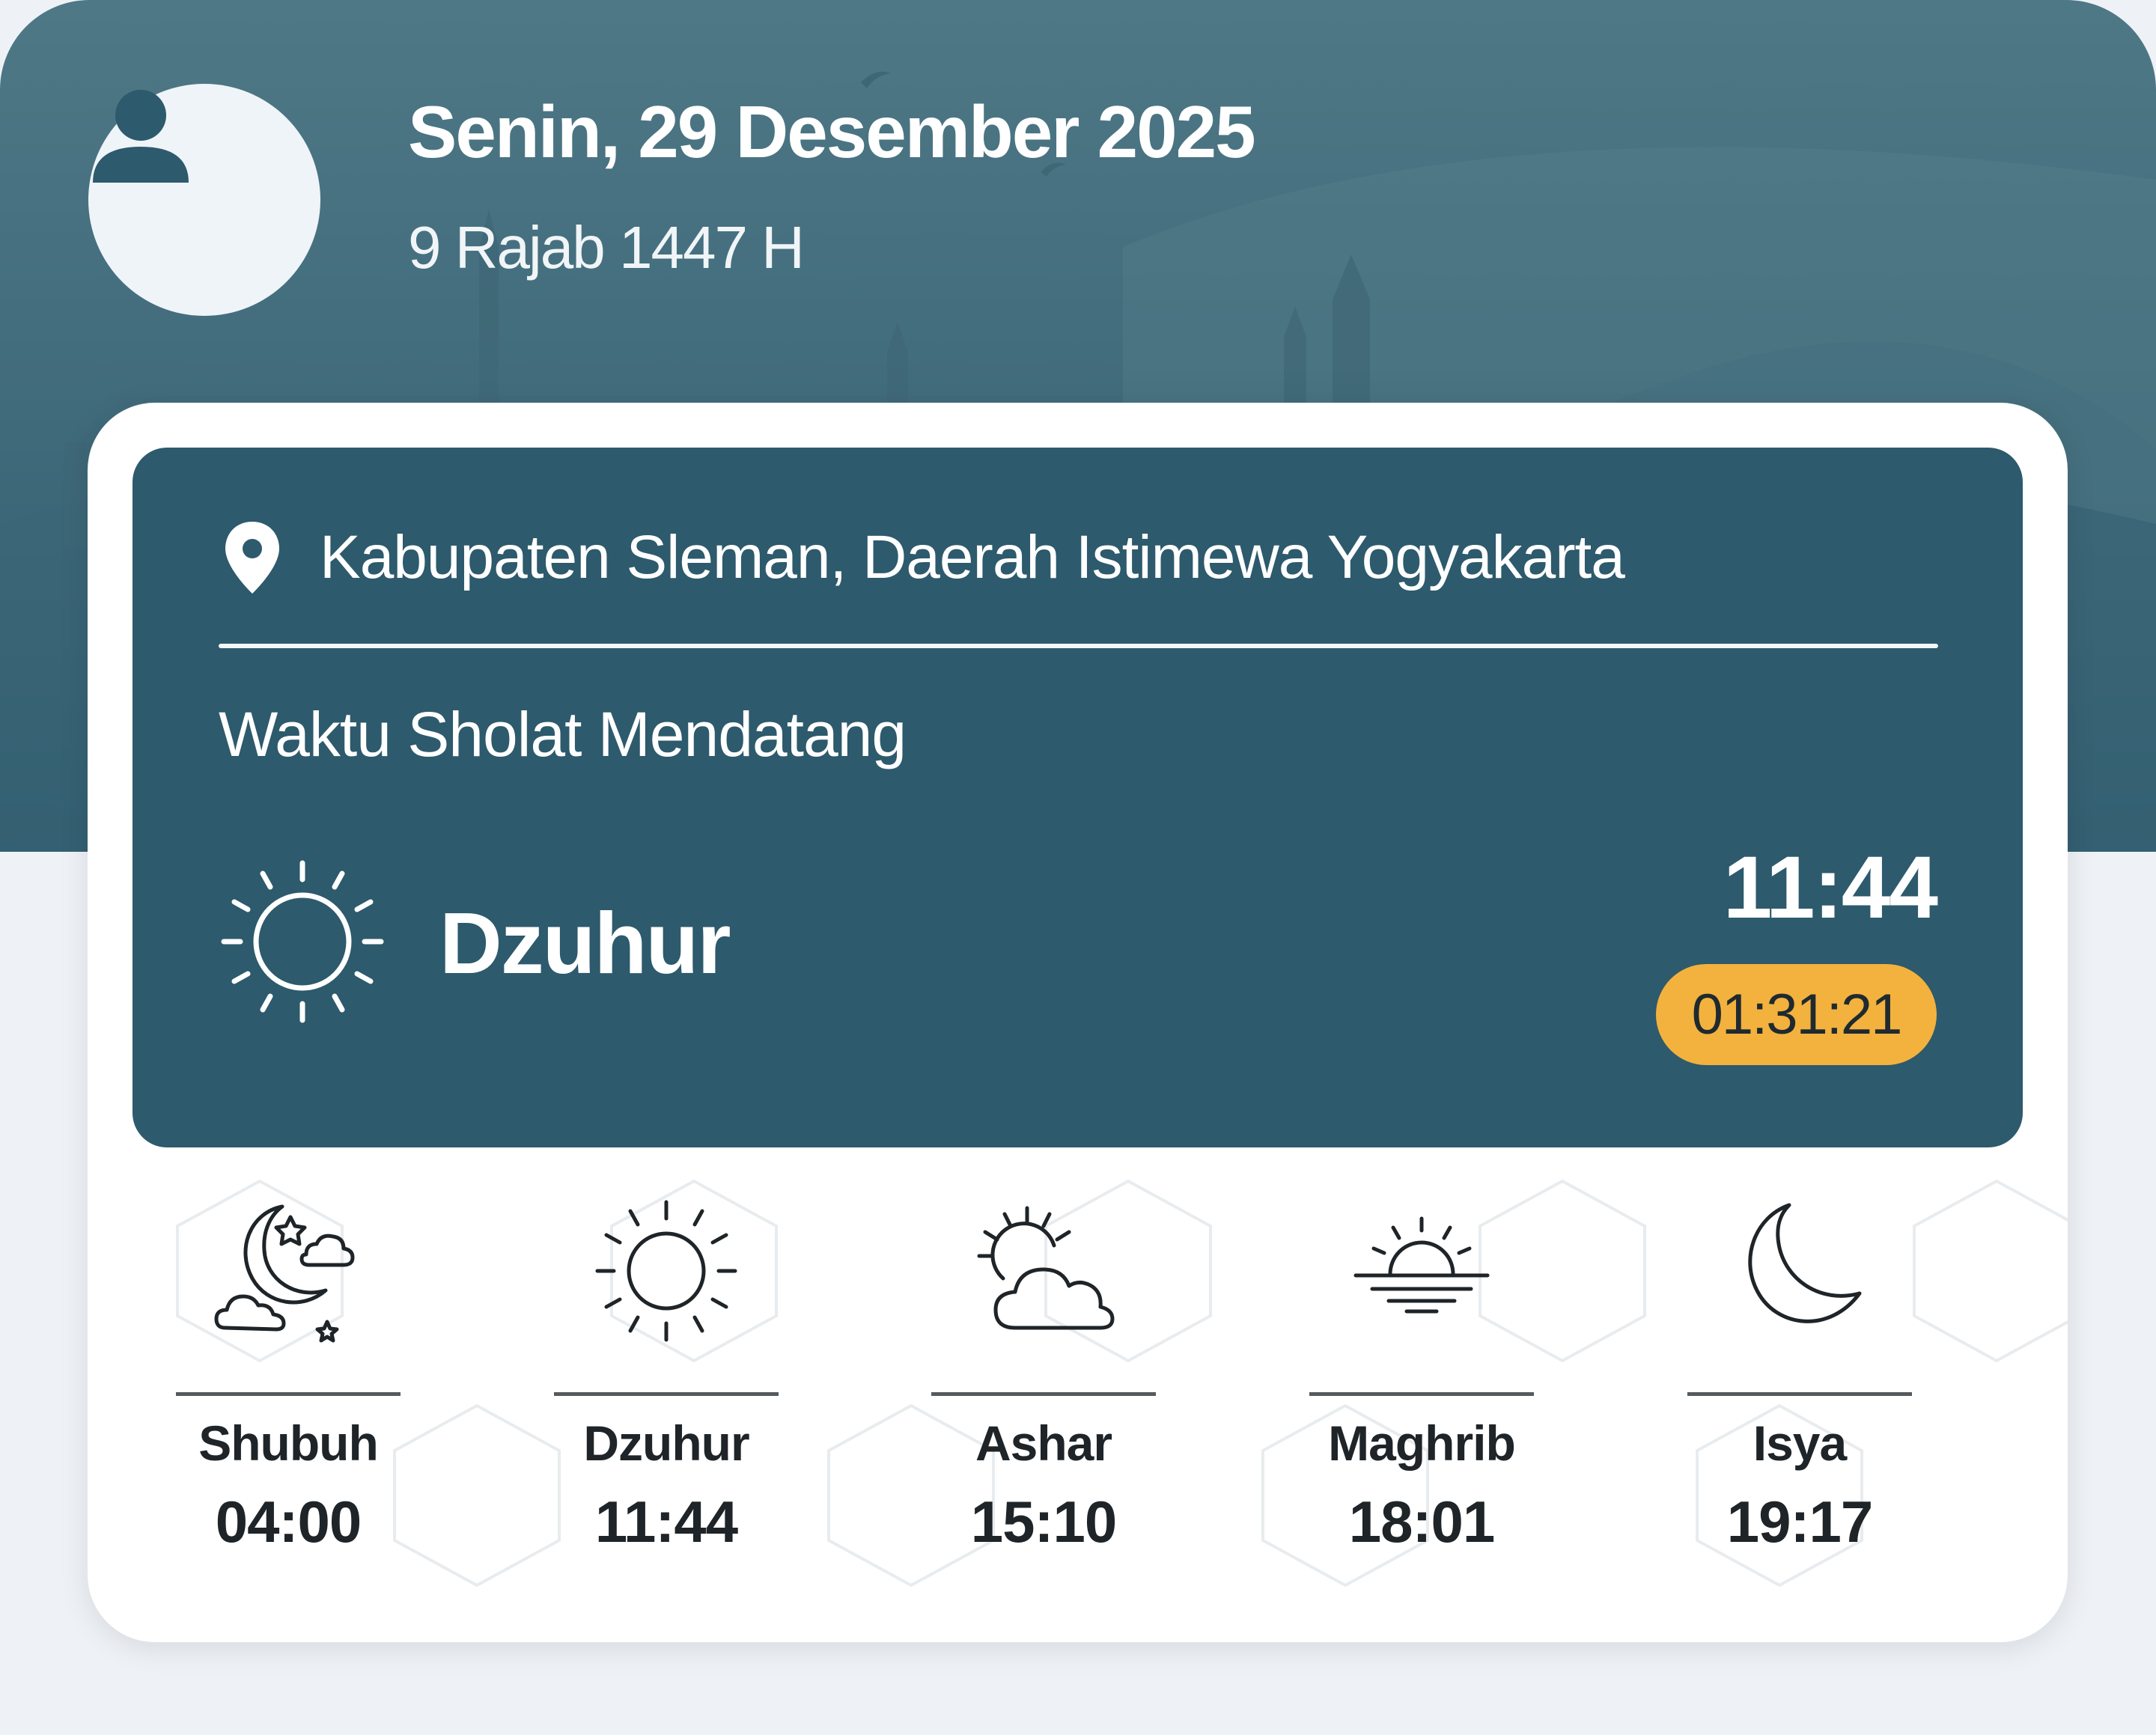  I want to click on prayer-item-dzuhur: Dzuhur 11:44, so click(666, 1390).